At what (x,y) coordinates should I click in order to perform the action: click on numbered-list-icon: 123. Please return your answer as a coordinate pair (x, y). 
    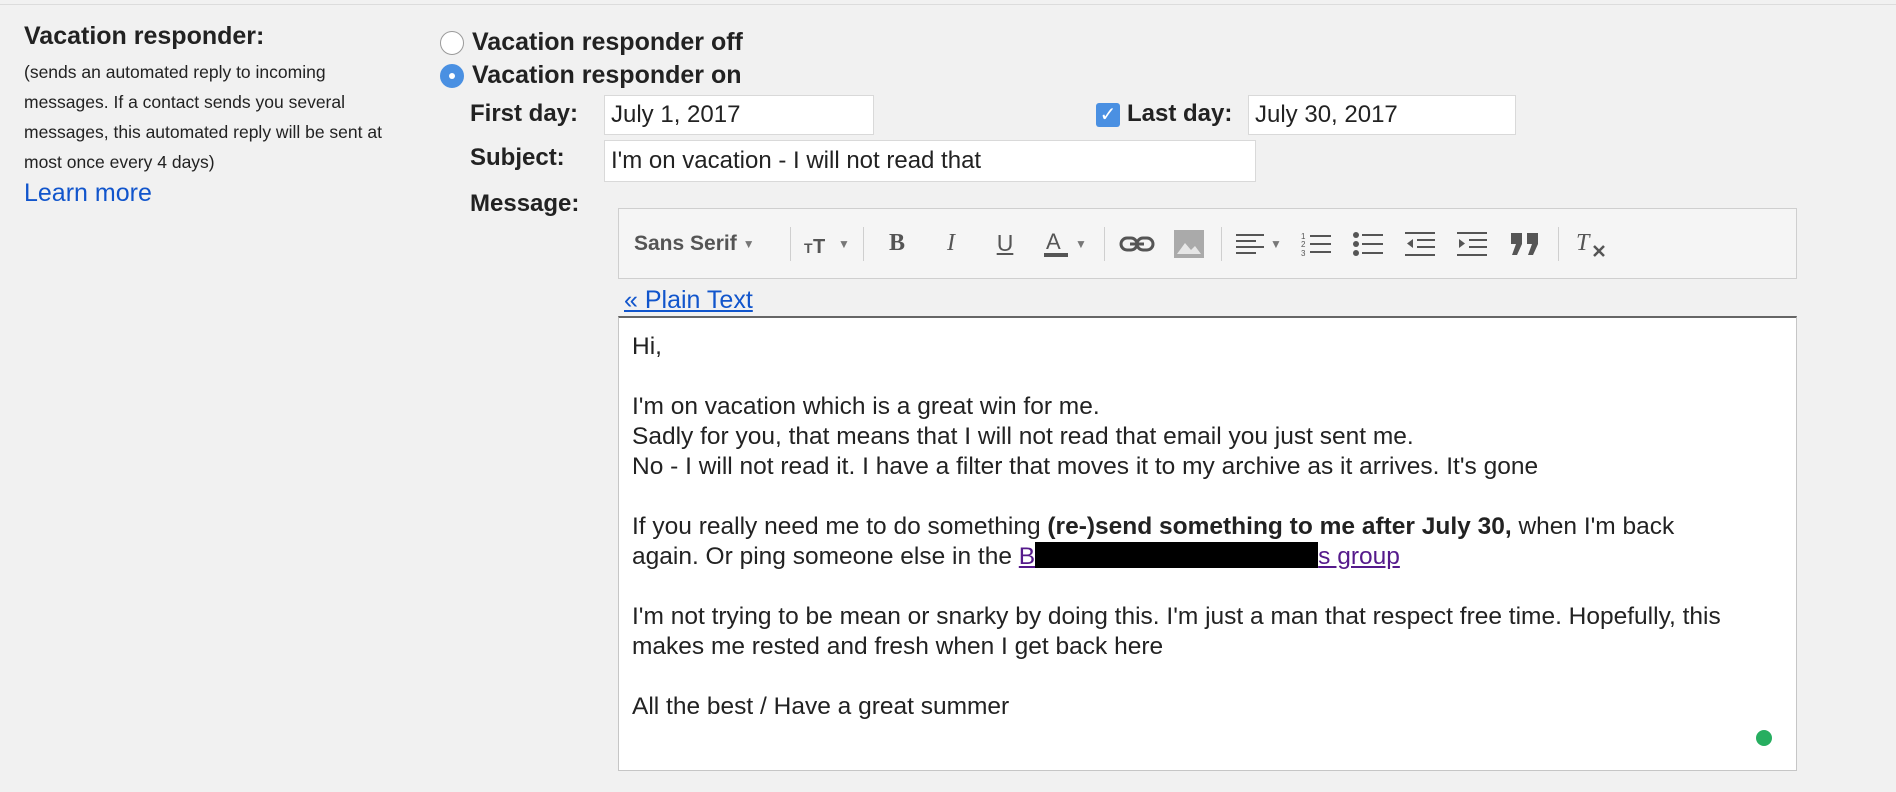
    Looking at the image, I should click on (1316, 244).